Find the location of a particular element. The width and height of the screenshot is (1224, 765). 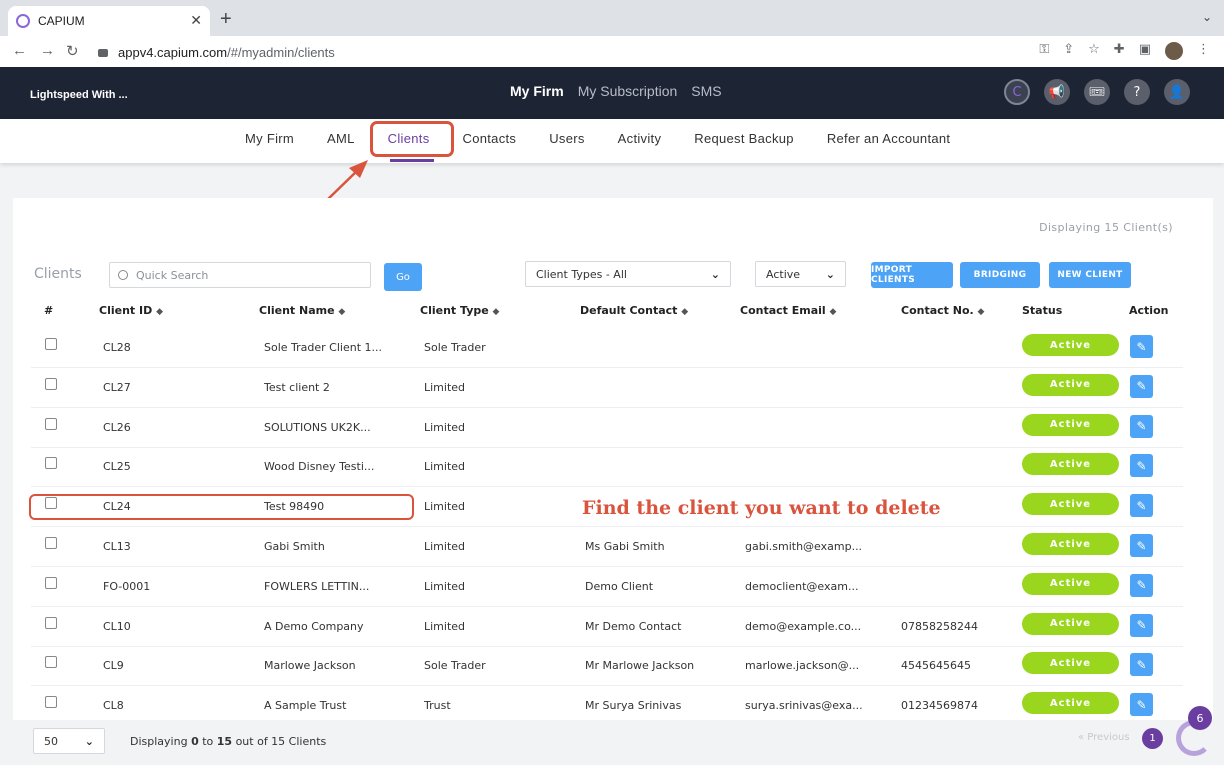

subnav-contacts: Contacts is located at coordinates (490, 138).